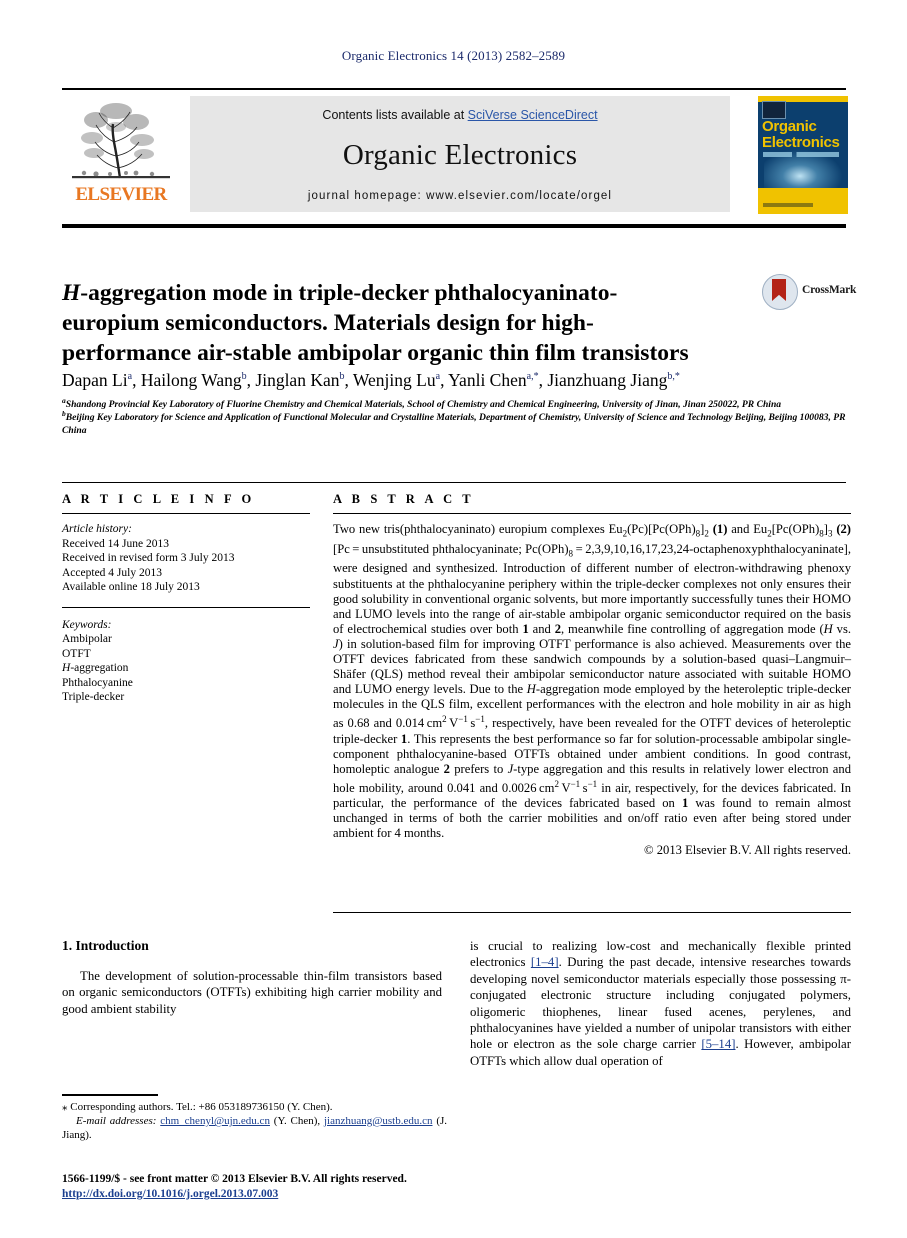  Describe the element at coordinates (395, 115) in the screenshot. I see `contents-prefix: Contents lists available at` at that location.